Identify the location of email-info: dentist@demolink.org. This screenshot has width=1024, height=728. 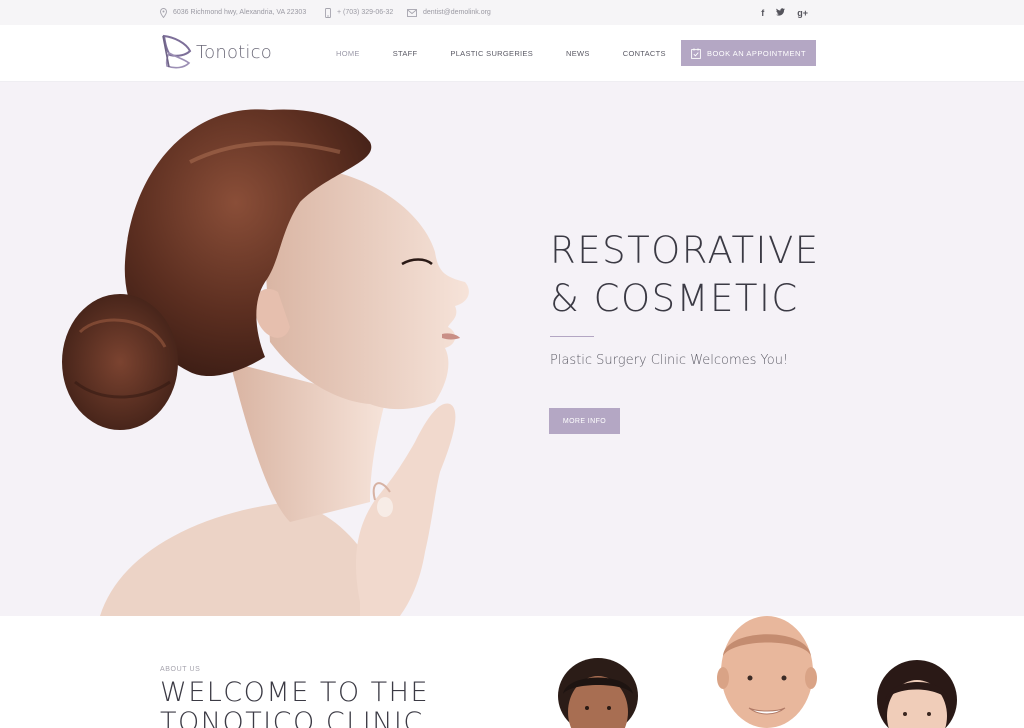
(449, 12).